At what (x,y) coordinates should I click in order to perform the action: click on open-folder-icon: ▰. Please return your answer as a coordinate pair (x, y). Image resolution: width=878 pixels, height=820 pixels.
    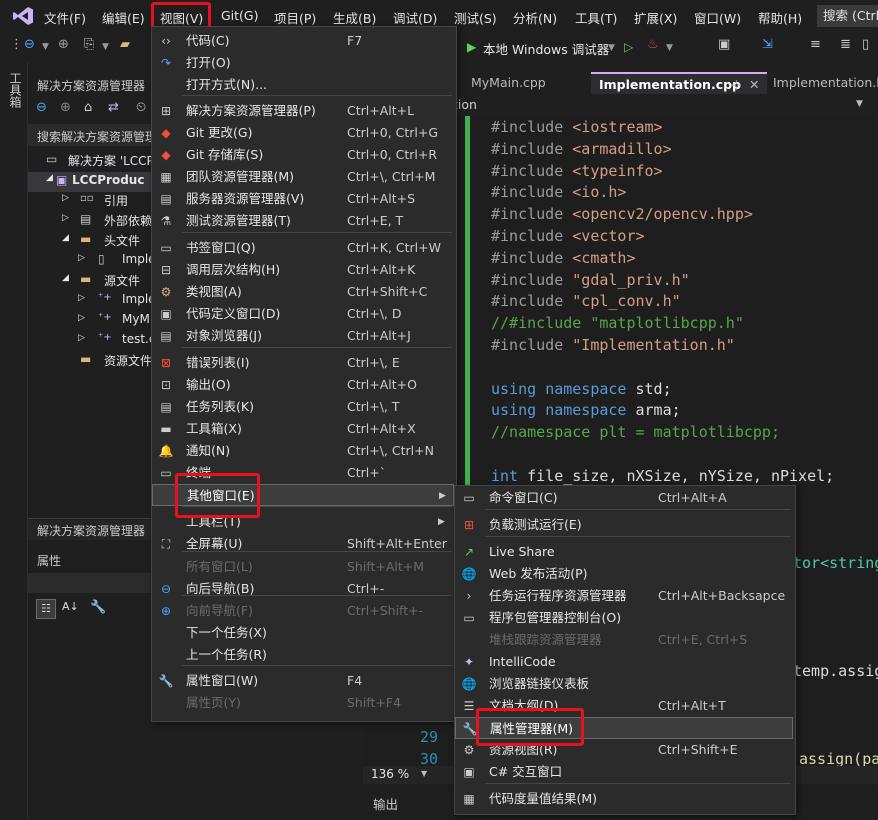
    Looking at the image, I should click on (125, 44).